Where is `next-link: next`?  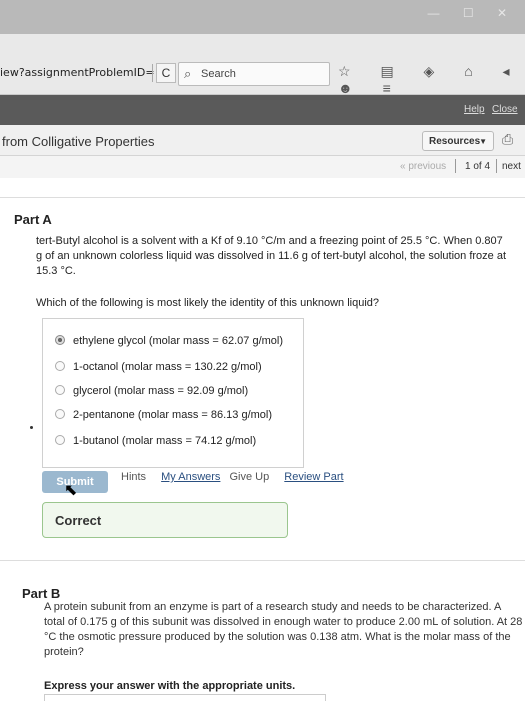 next-link: next is located at coordinates (511, 166).